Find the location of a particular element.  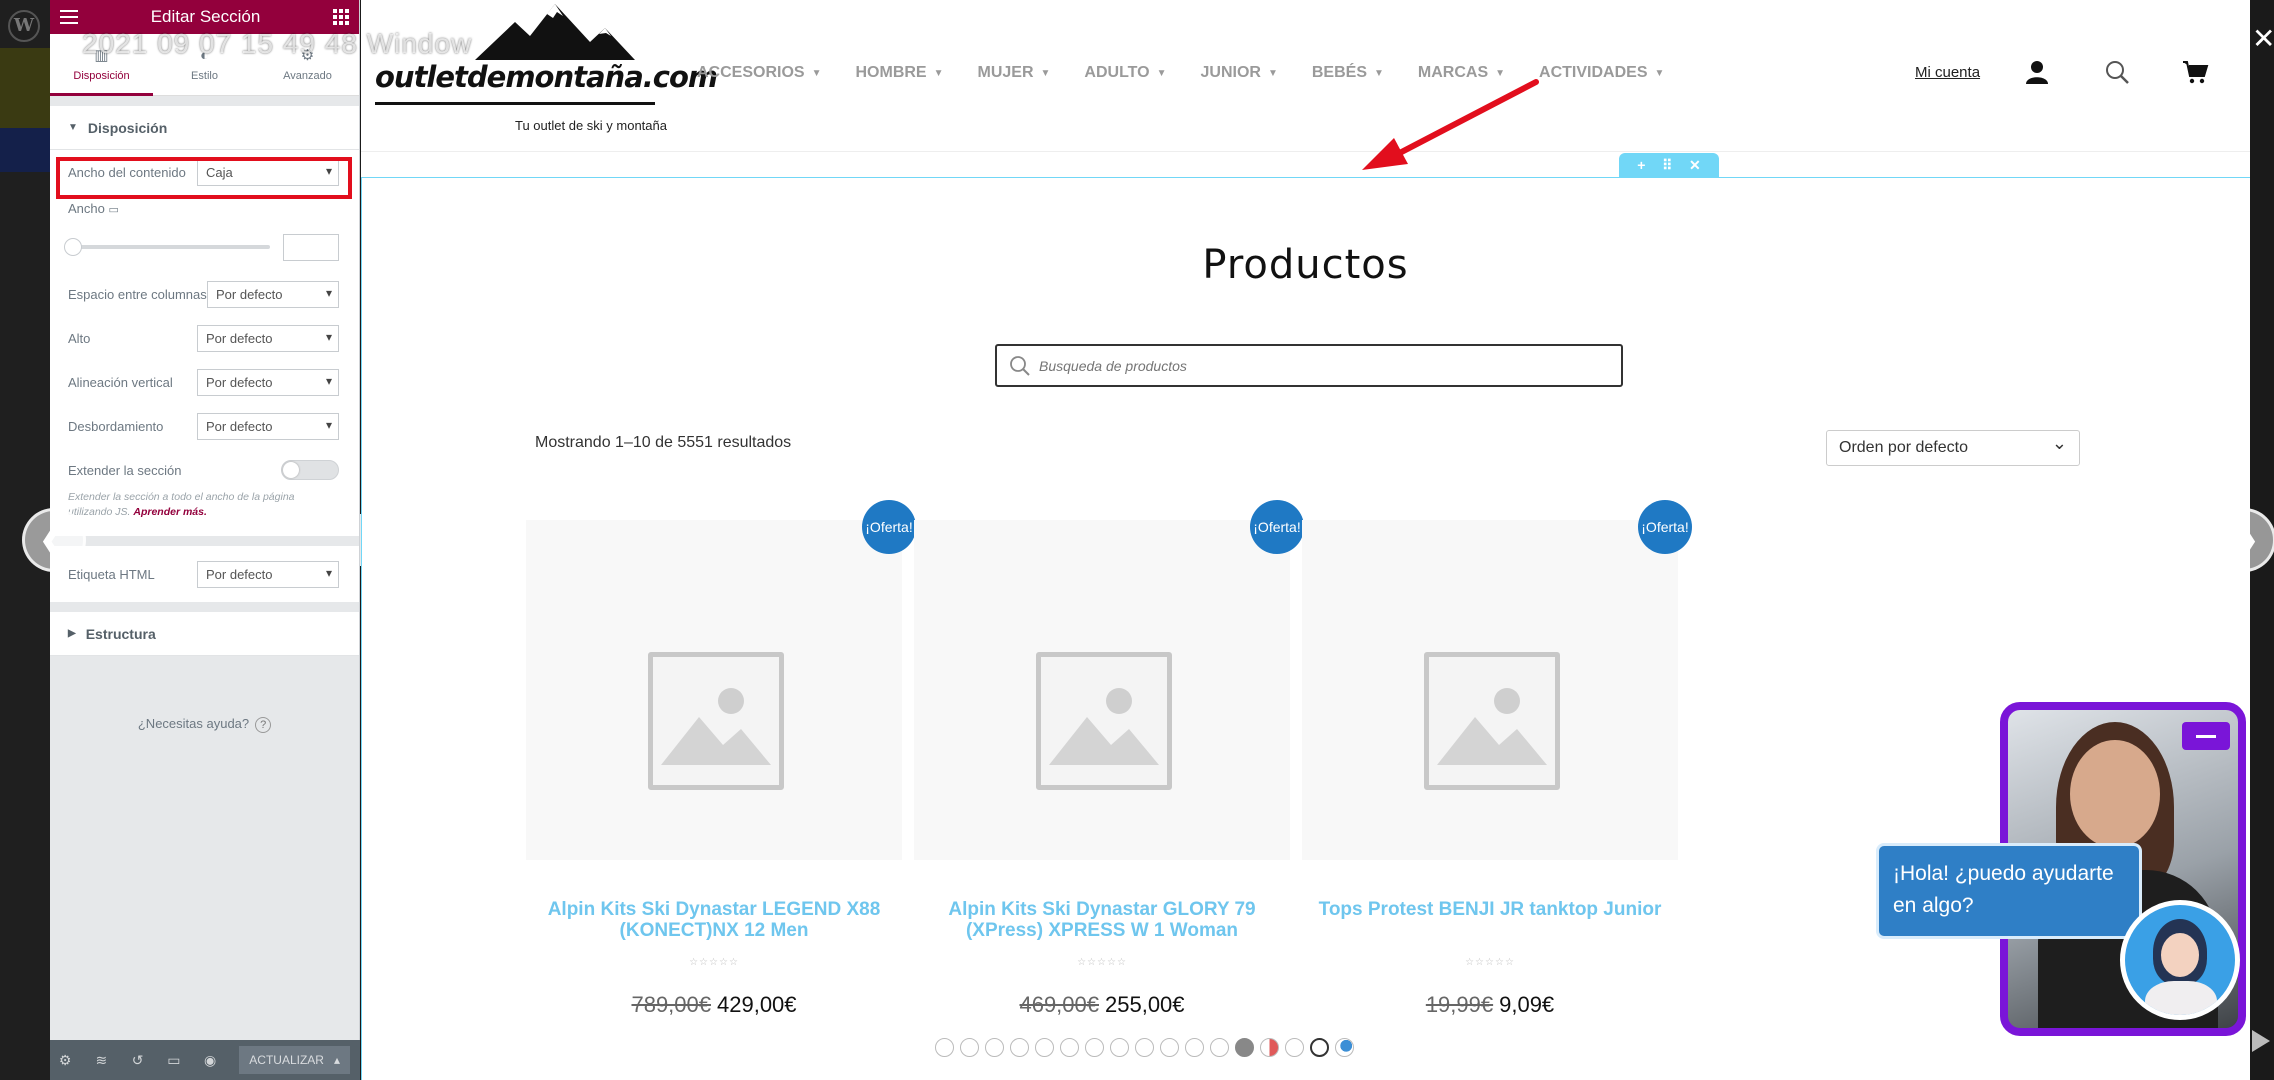

previous-arrow-icon: ❮ is located at coordinates (54, 540).